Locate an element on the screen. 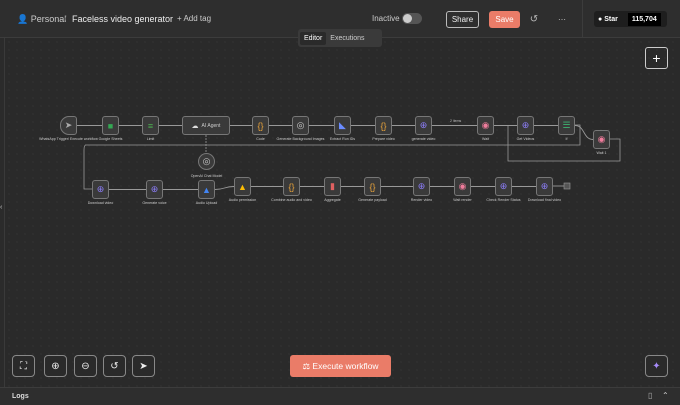  workflow-node: ⊕ Download final video is located at coordinates (544, 189).